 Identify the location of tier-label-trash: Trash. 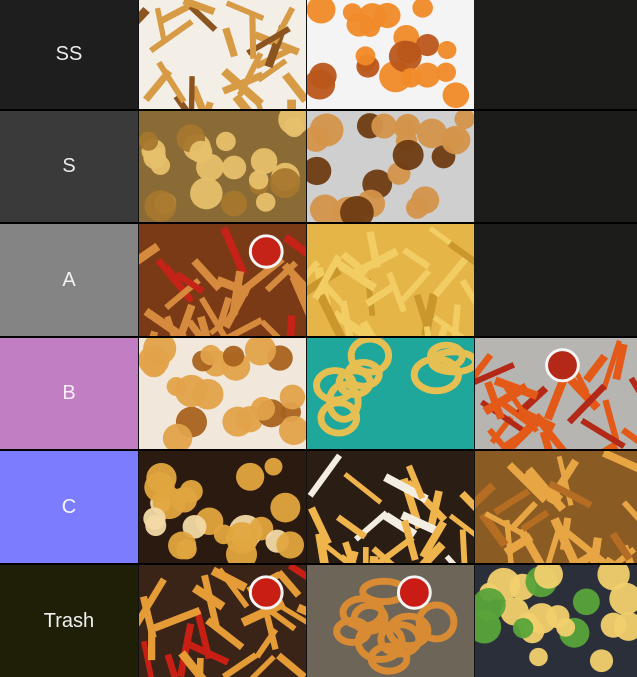
(69, 621).